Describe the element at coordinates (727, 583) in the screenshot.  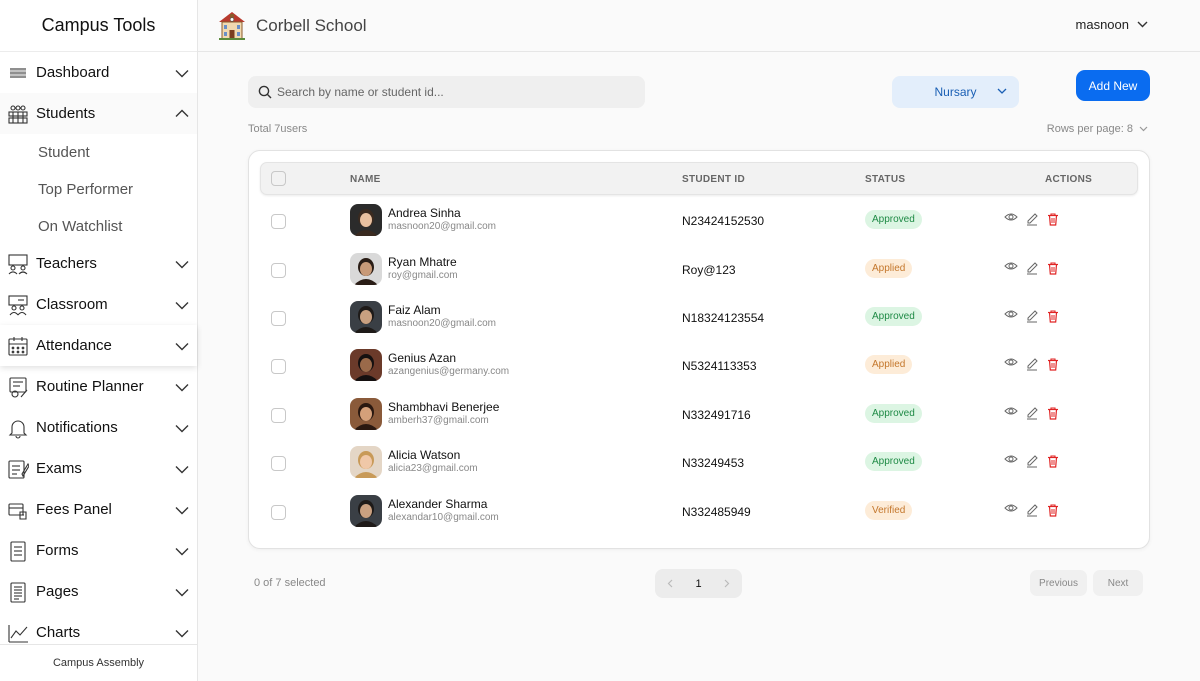
I see `chevron-right-icon` at that location.